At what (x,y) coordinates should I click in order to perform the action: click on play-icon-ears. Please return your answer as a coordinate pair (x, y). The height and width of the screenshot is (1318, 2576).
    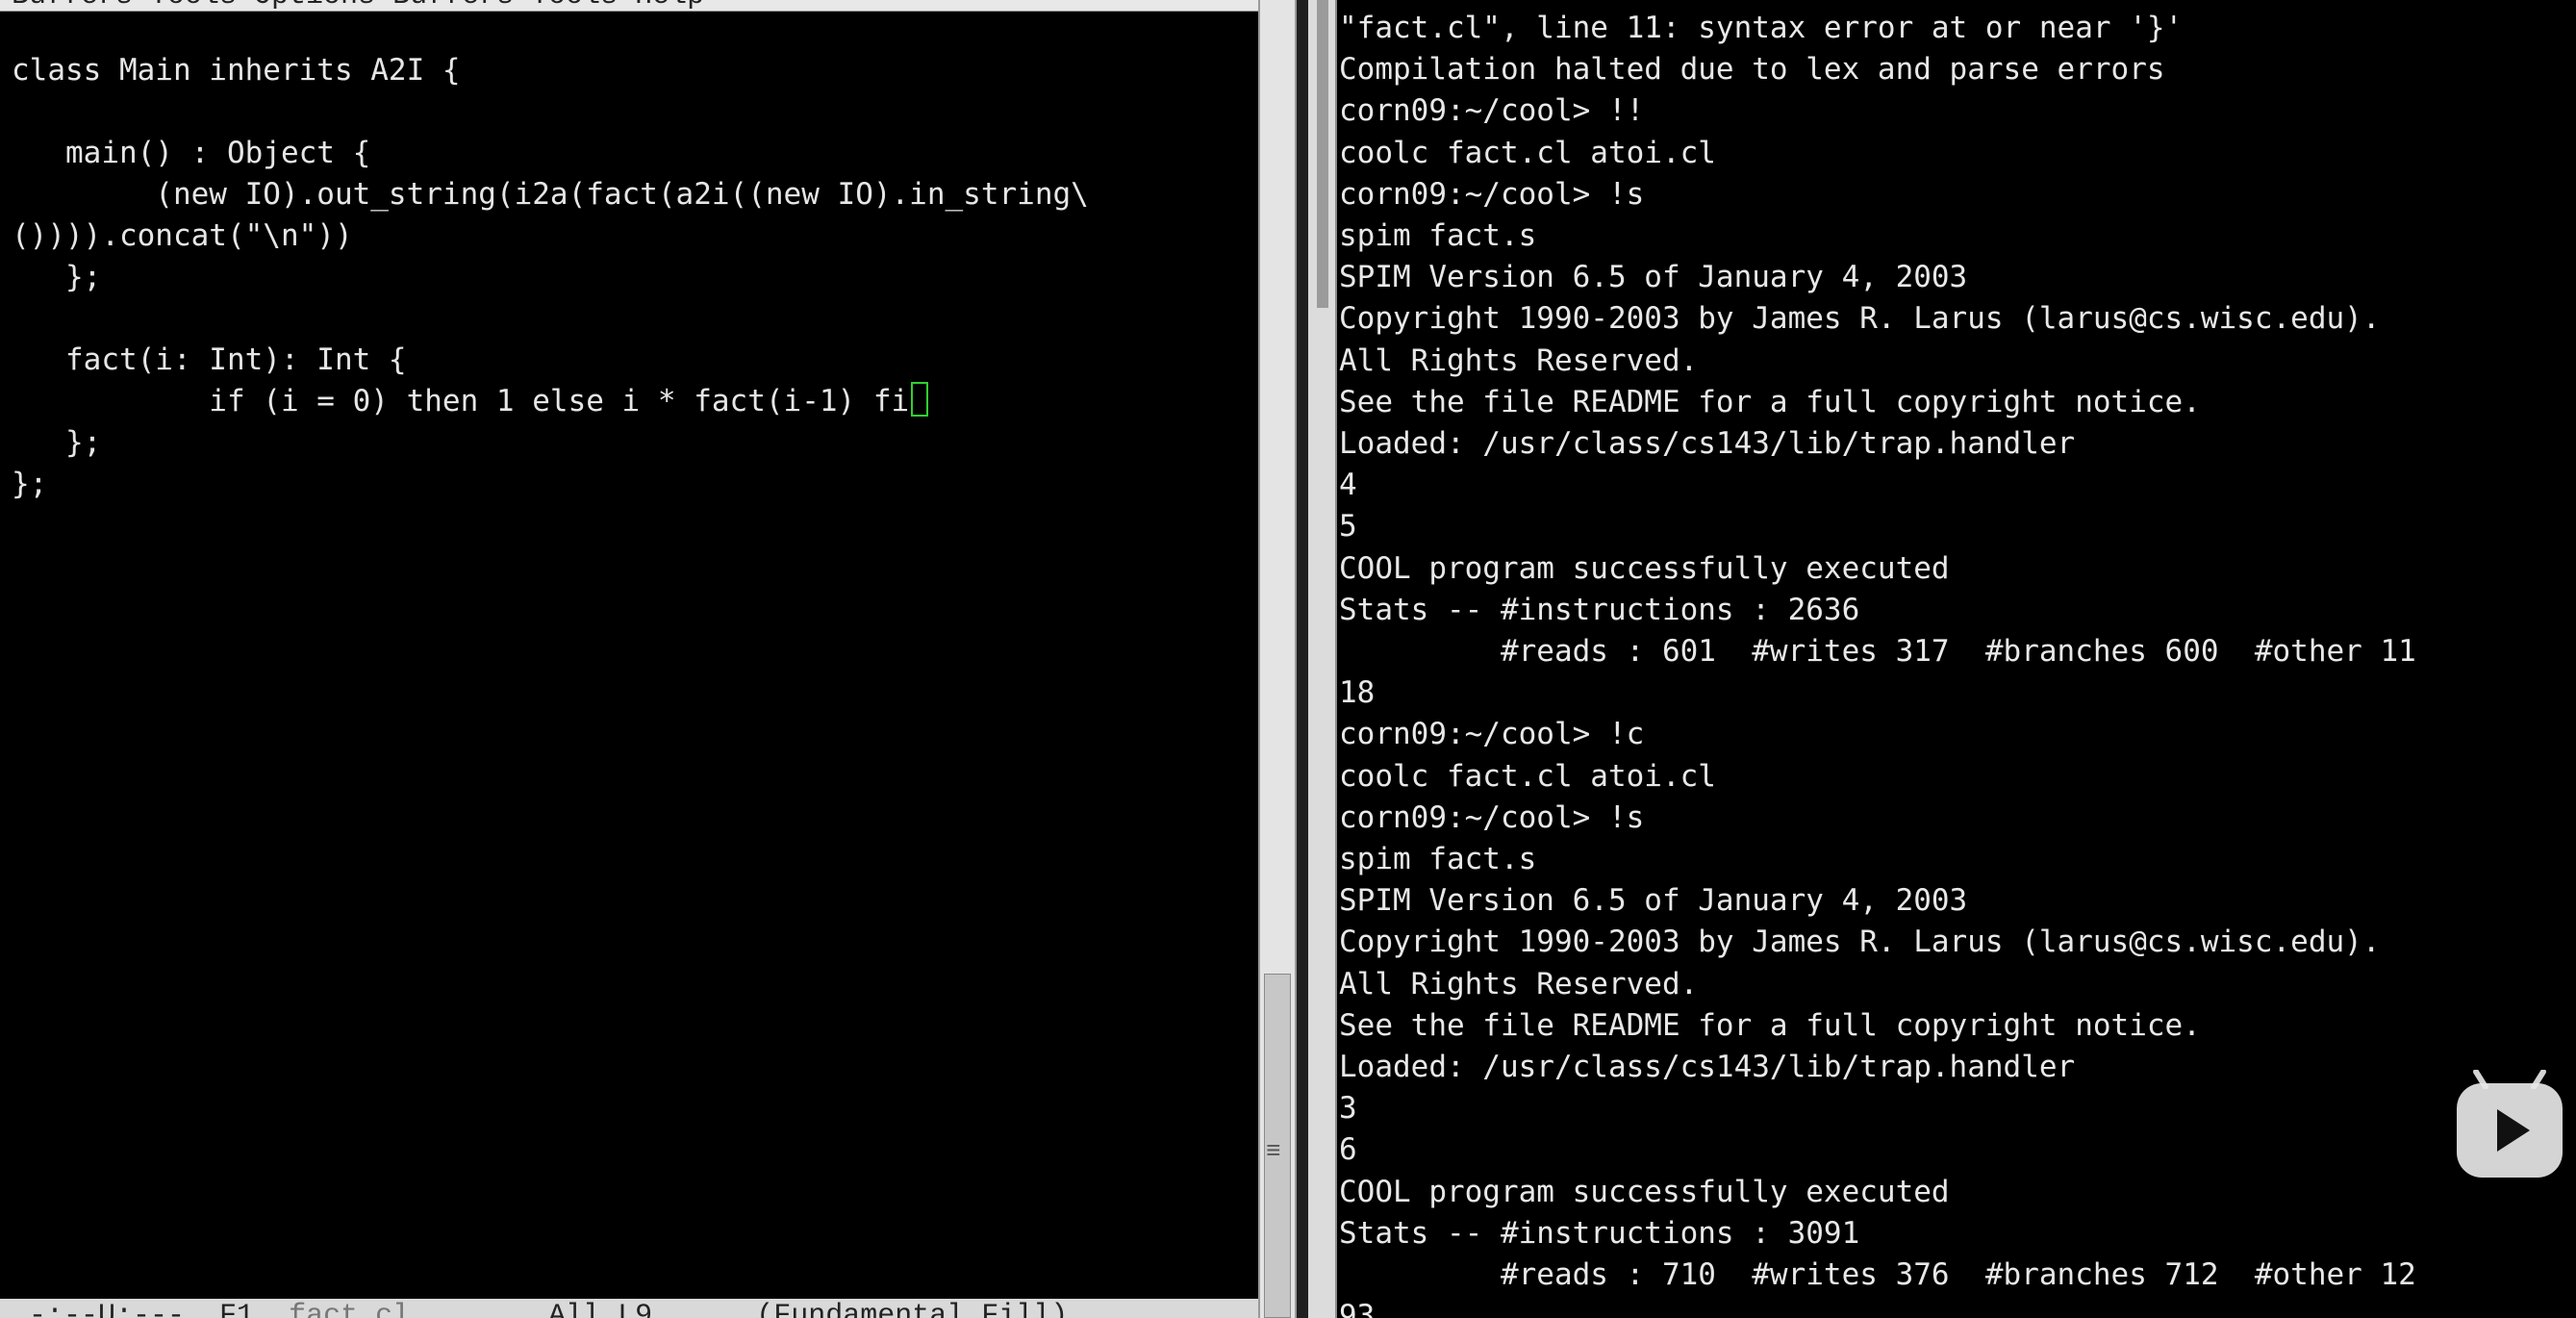
    Looking at the image, I should click on (2509, 1079).